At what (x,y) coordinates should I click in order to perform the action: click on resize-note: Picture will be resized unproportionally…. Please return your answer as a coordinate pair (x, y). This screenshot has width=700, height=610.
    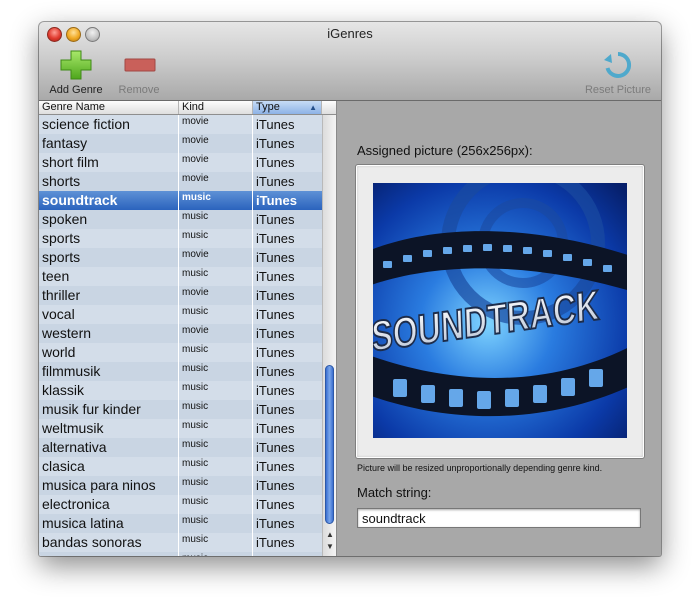
    Looking at the image, I should click on (480, 468).